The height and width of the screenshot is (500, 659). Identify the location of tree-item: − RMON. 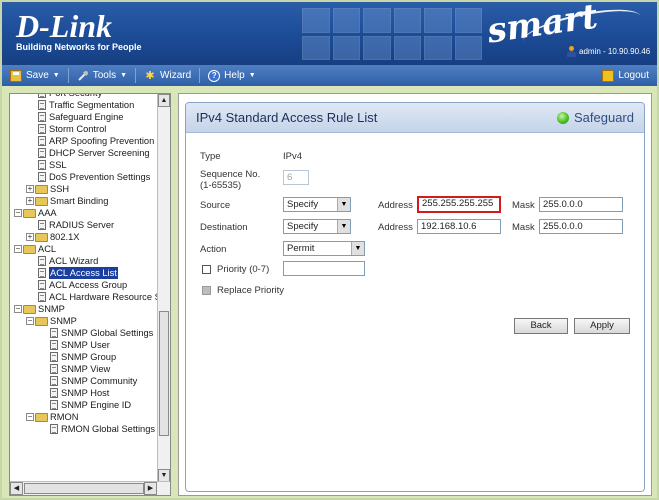
(84, 417).